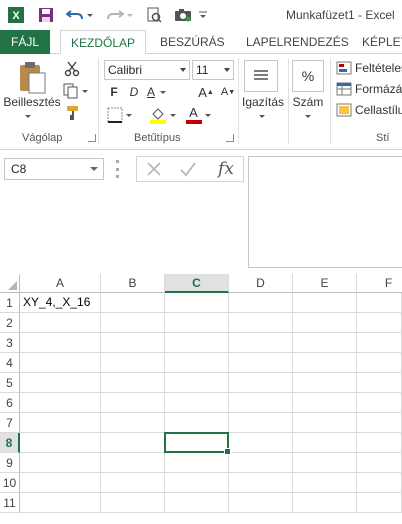 Image resolution: width=402 pixels, height=524 pixels. I want to click on redo-dropdown-icon, so click(130, 15).